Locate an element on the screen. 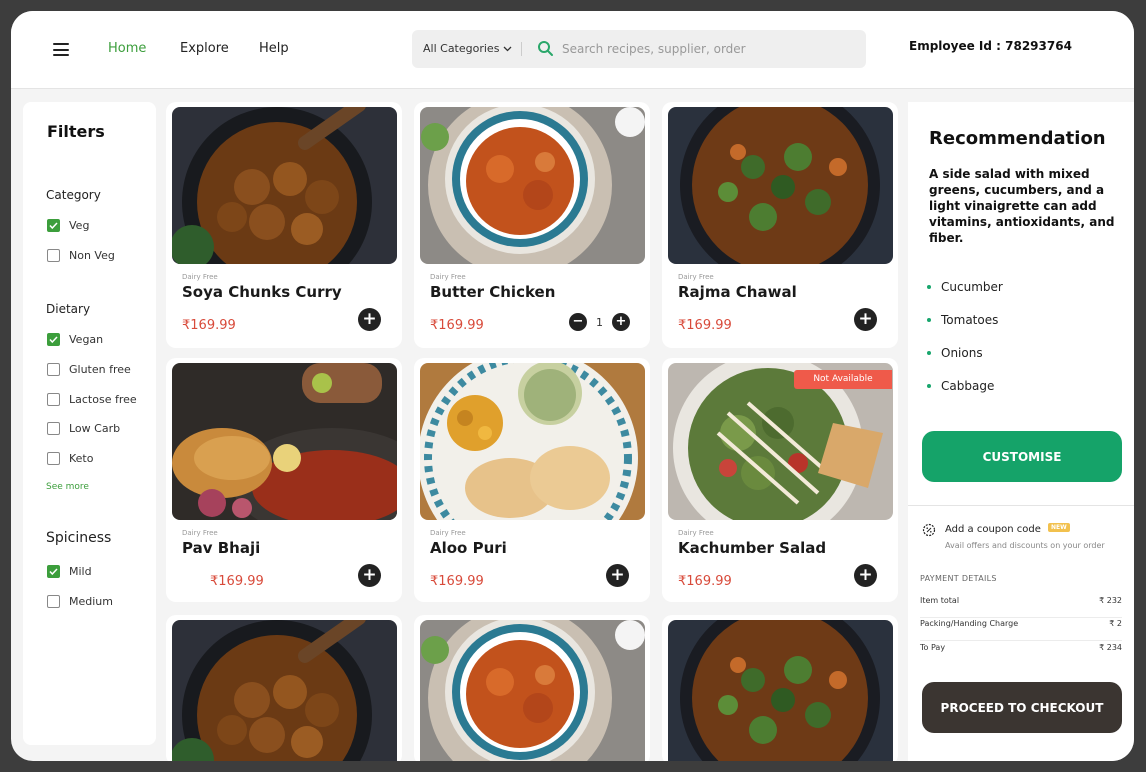  filter-label: Mild is located at coordinates (80, 571).